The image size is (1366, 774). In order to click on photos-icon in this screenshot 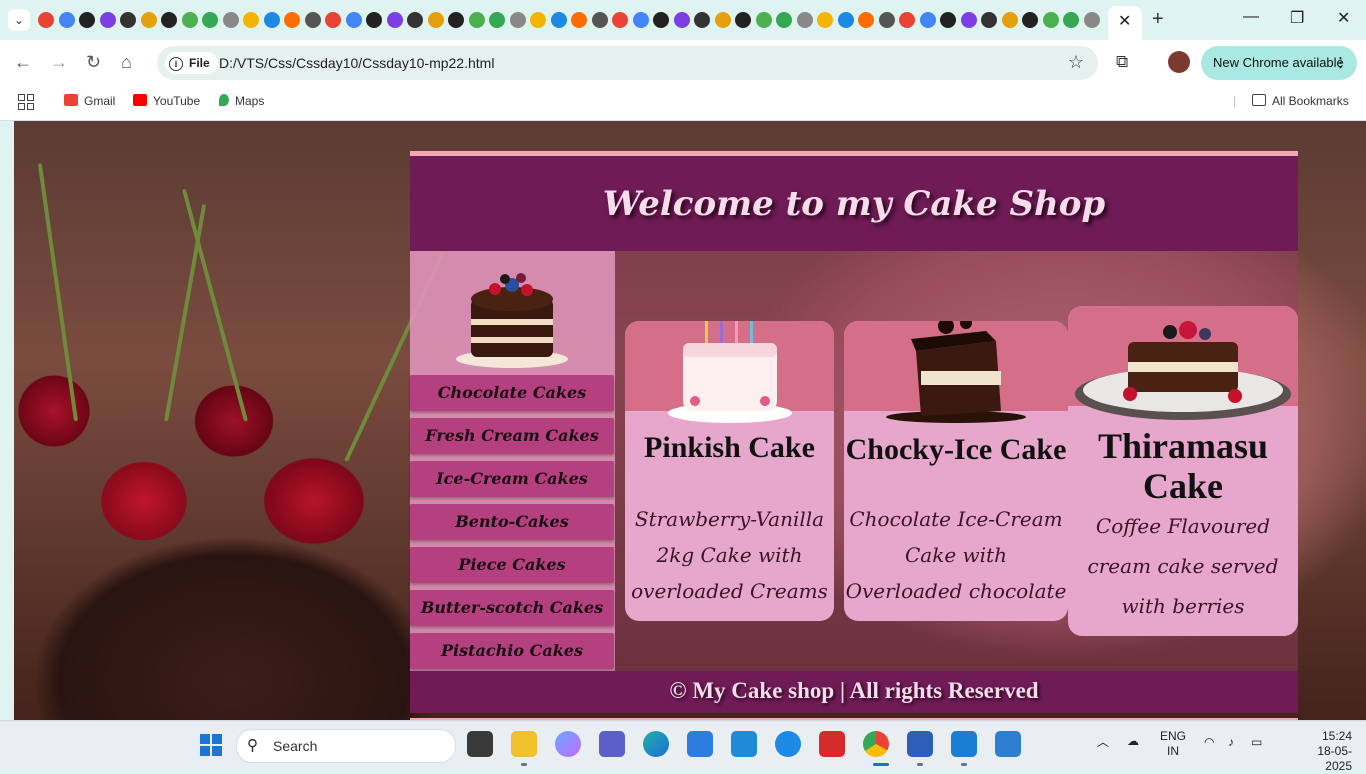, I will do `click(1008, 744)`.